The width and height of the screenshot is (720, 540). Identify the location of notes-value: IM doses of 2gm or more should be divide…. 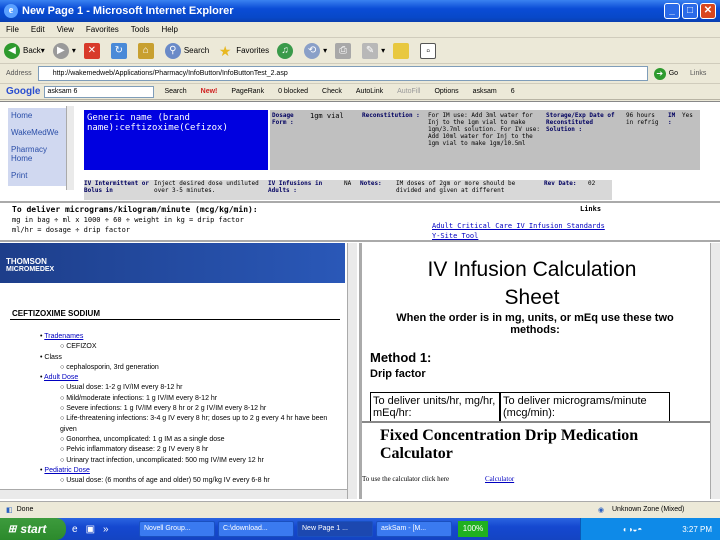
(470, 190).